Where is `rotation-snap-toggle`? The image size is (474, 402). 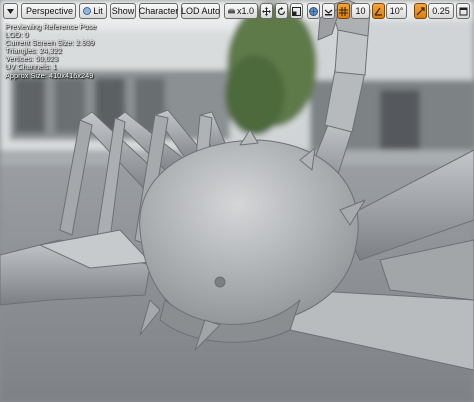 rotation-snap-toggle is located at coordinates (378, 11).